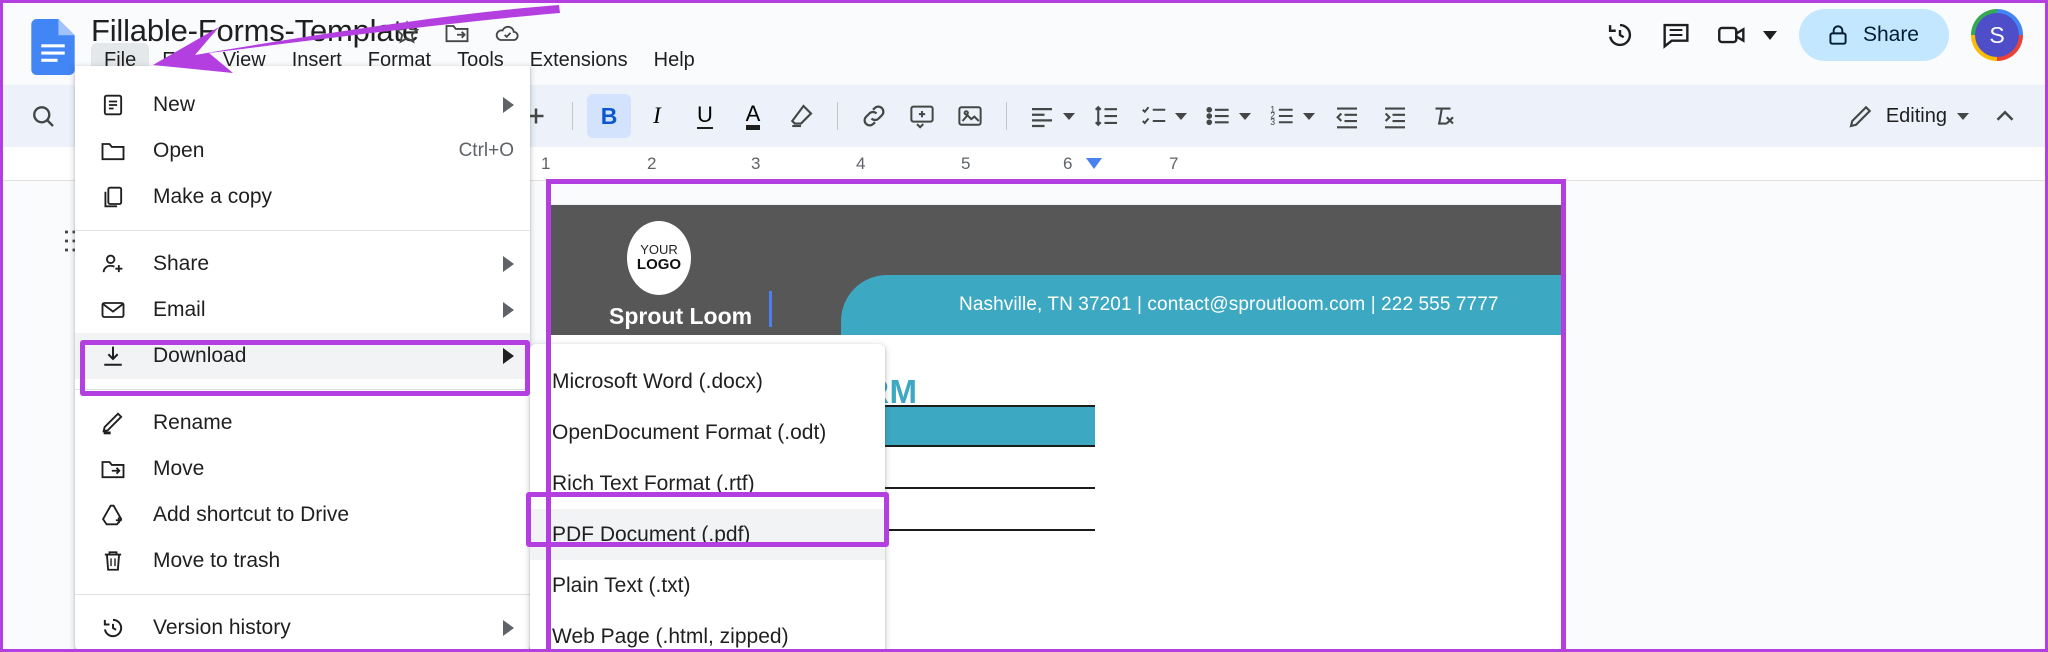  I want to click on person-add-icon, so click(112, 263).